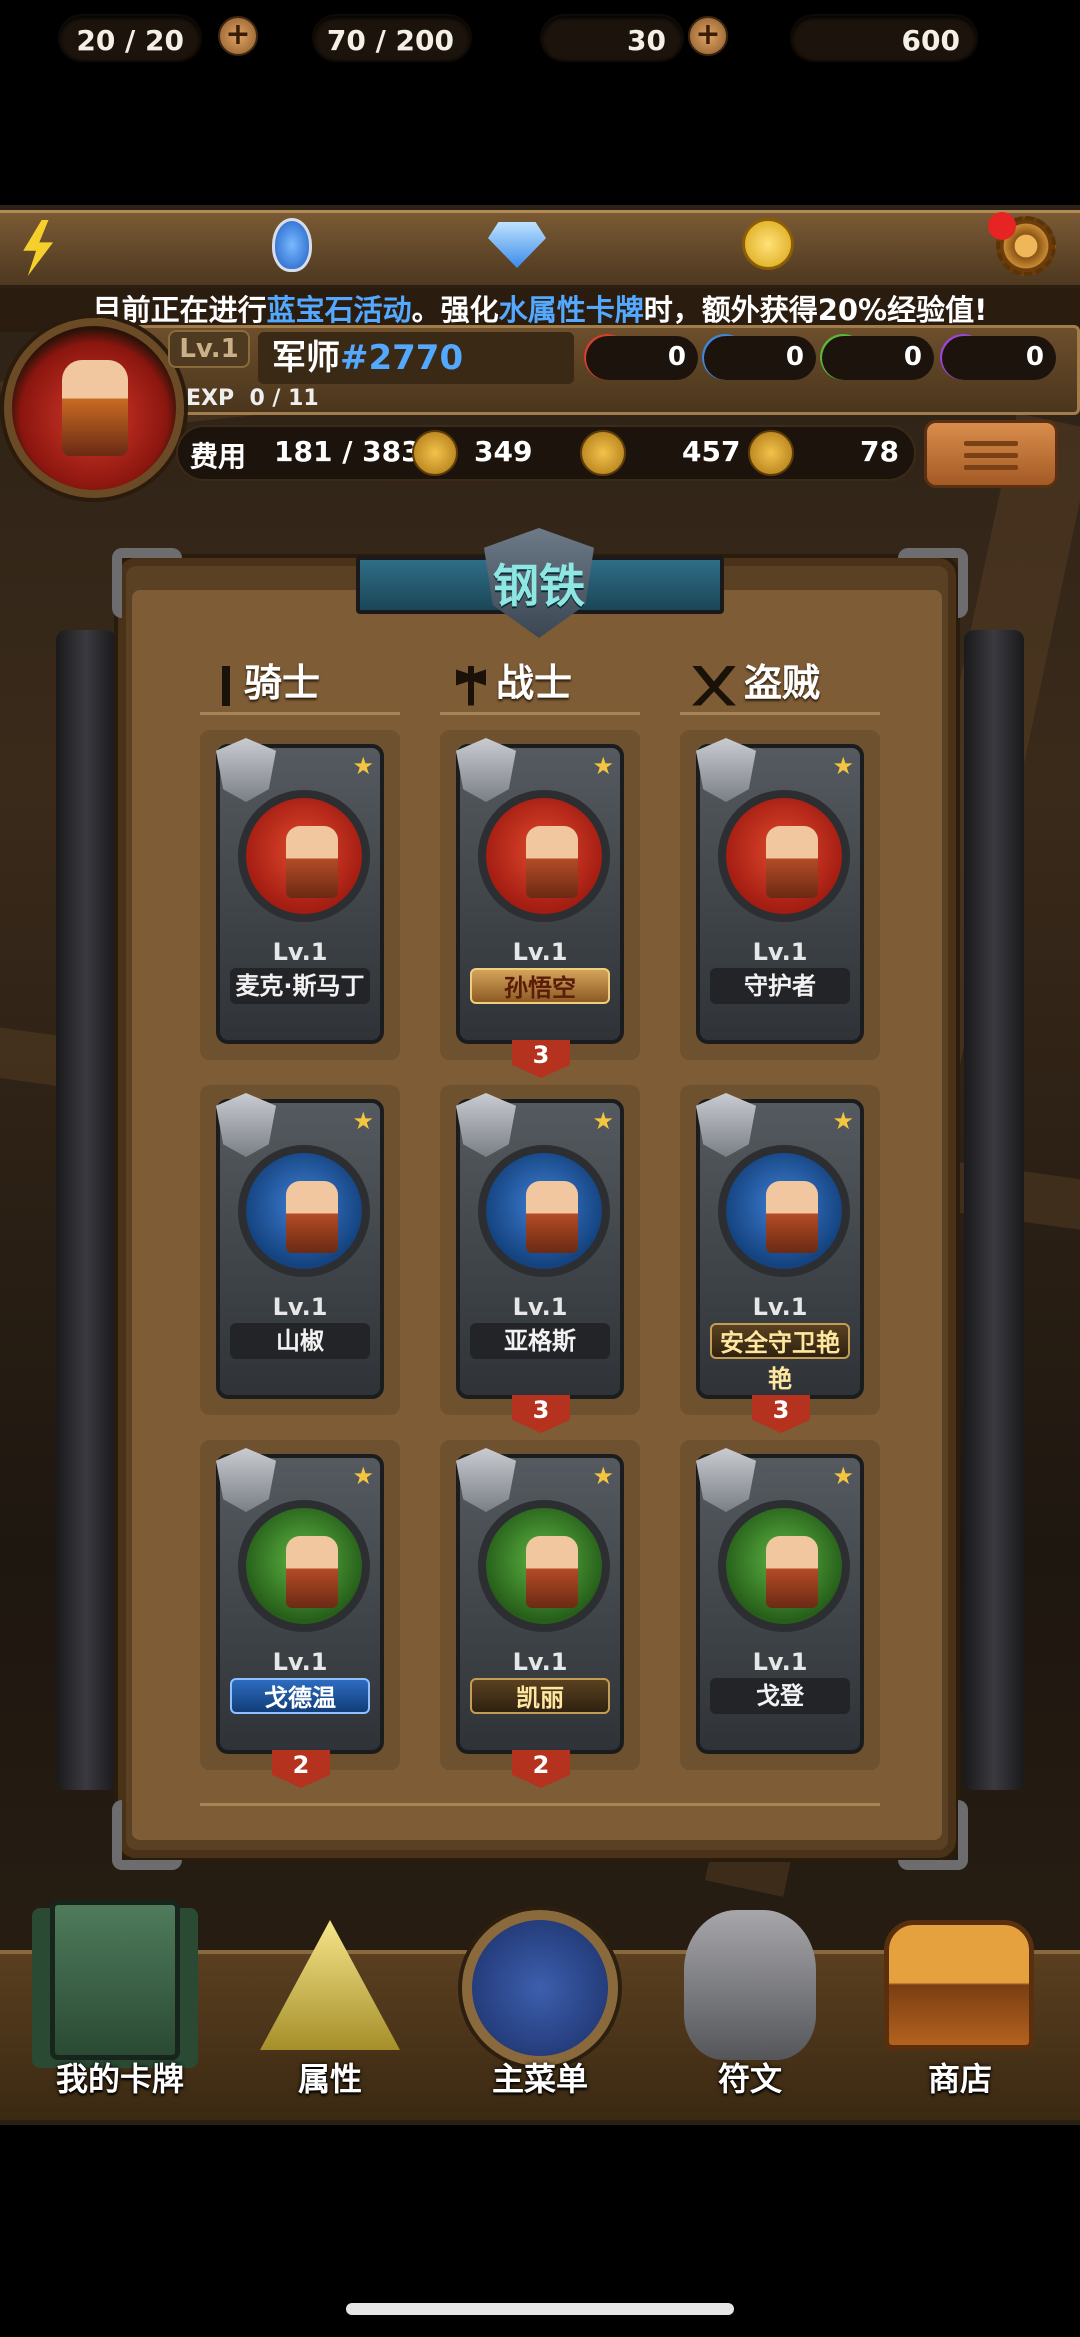 The image size is (1080, 2337). I want to click on card-slot: ★ Lv.1 凯丽 2, so click(540, 1614).